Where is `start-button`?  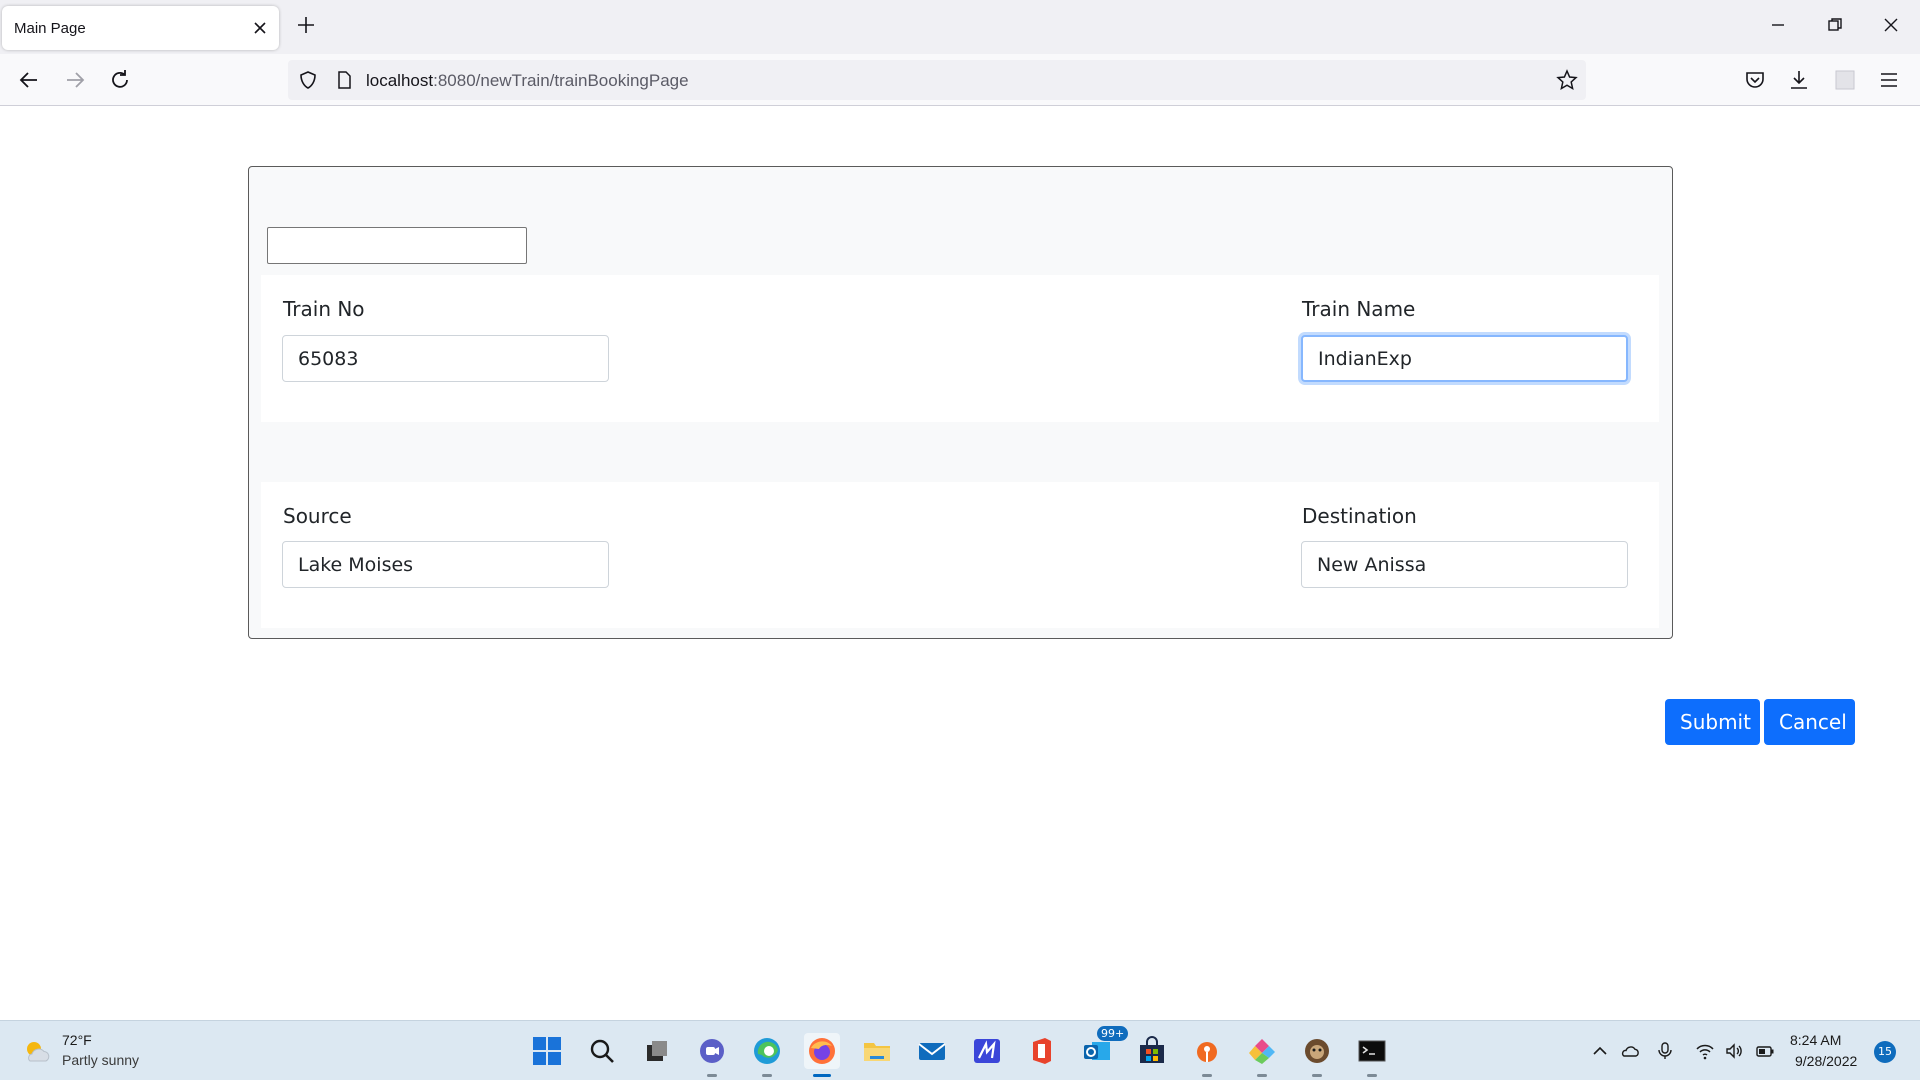 start-button is located at coordinates (547, 1051).